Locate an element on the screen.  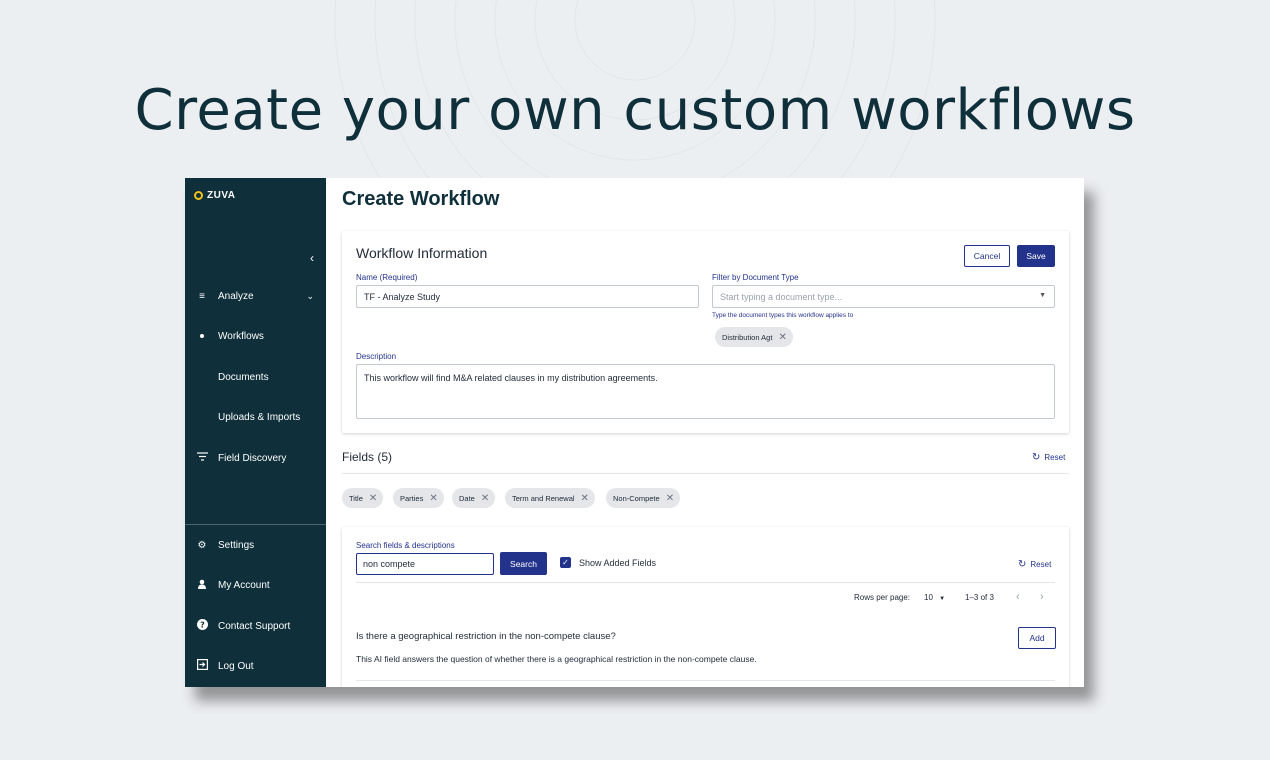
cancel-button: Cancel is located at coordinates (987, 256).